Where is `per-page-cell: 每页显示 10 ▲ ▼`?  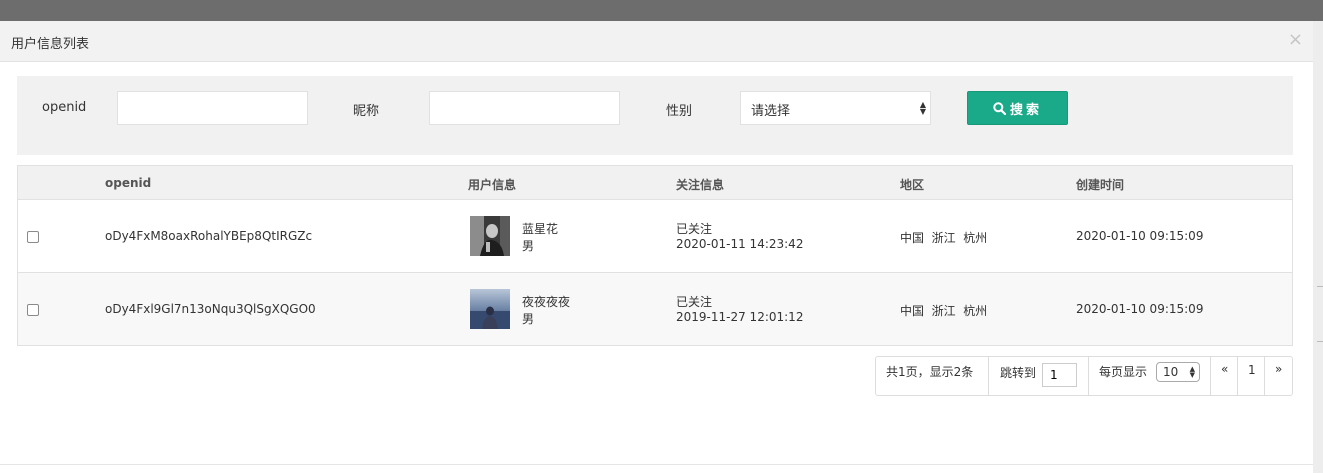
per-page-cell: 每页显示 10 ▲ ▼ is located at coordinates (1150, 376).